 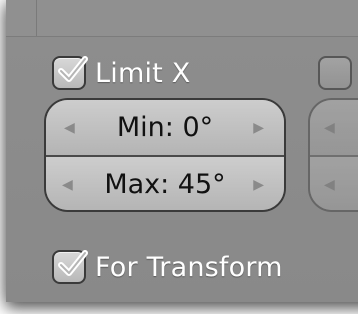 I want to click on max-y-value-field: ◀, so click(x=334, y=183).